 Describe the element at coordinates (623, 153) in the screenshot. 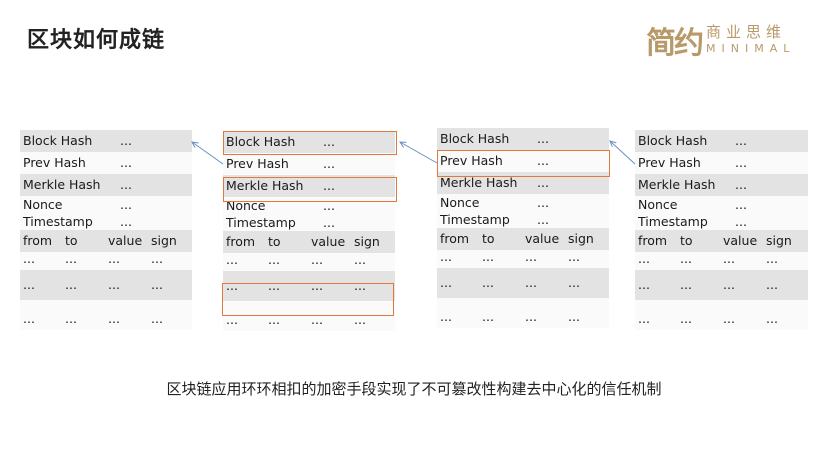

I see `arrow-block4-to-block3` at that location.